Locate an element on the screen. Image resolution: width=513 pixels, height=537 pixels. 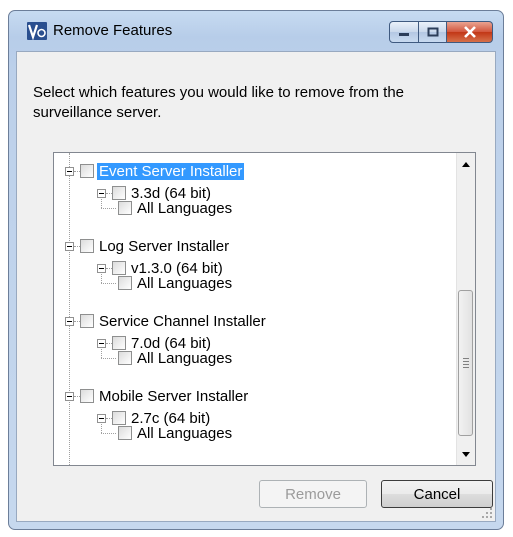
v-logo-icon is located at coordinates (37, 31).